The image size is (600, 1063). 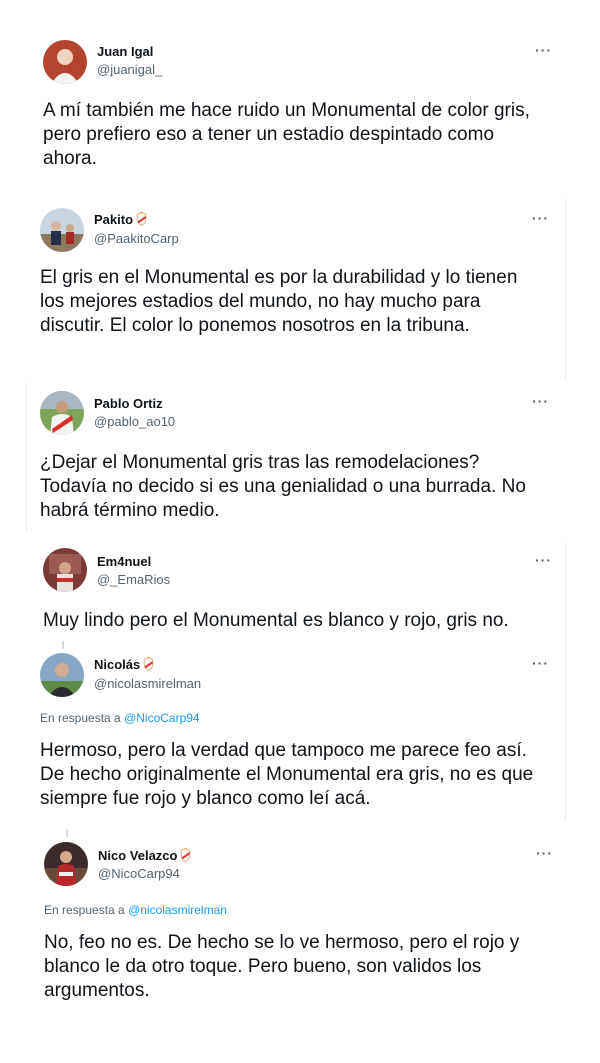 I want to click on reply-to-link: @nicolasmirelman, so click(x=177, y=910).